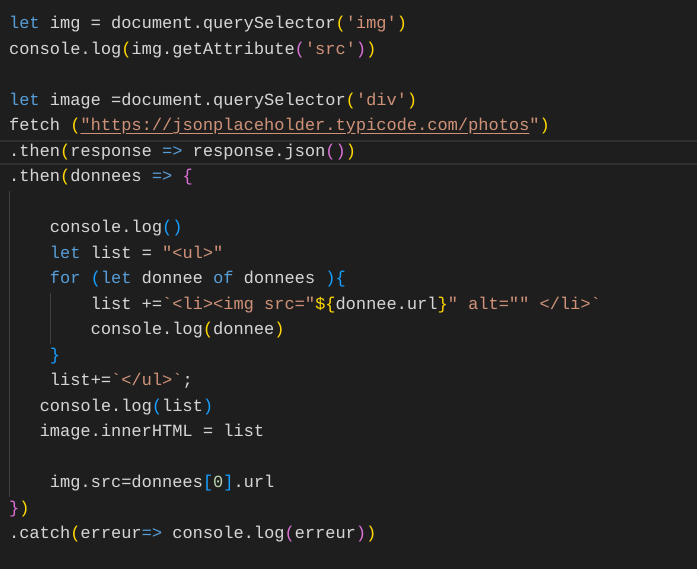  I want to click on code-line: image.innerHTML = list, so click(151, 433).